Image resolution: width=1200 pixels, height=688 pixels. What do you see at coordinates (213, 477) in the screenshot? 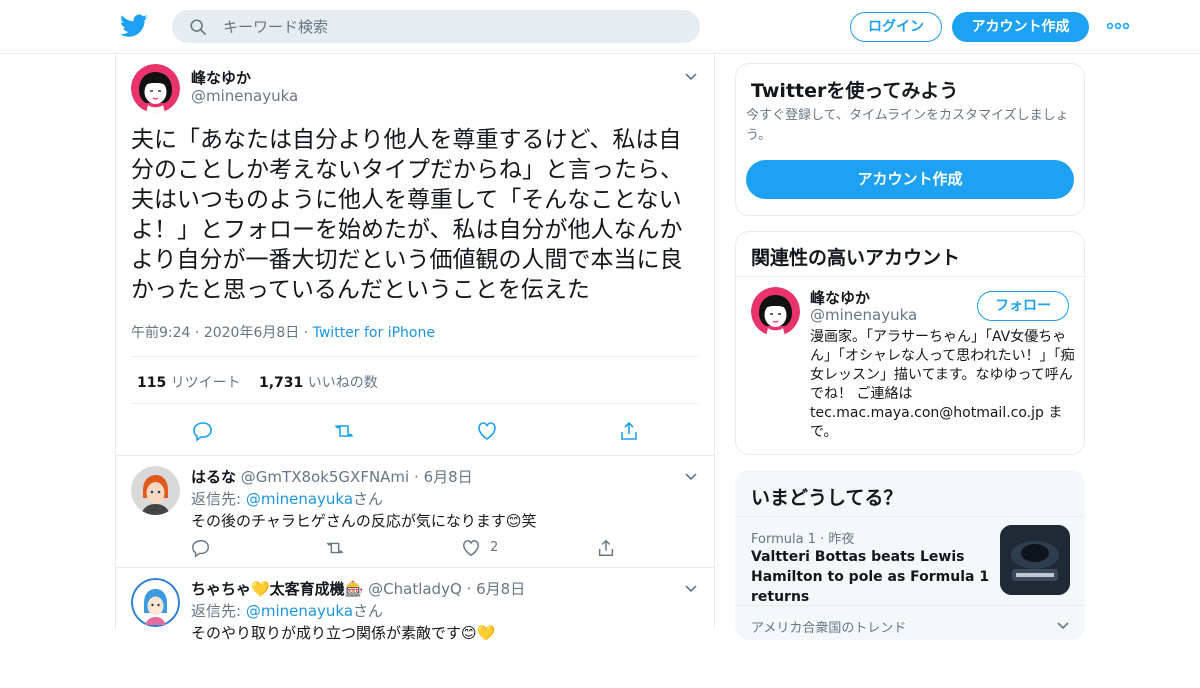
I see `reply-author-name: はるな` at bounding box center [213, 477].